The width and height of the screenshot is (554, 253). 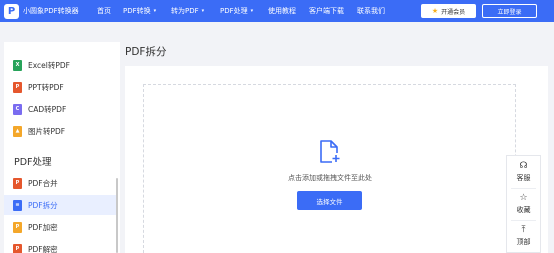 What do you see at coordinates (17, 109) in the screenshot?
I see `cad-icon: C` at bounding box center [17, 109].